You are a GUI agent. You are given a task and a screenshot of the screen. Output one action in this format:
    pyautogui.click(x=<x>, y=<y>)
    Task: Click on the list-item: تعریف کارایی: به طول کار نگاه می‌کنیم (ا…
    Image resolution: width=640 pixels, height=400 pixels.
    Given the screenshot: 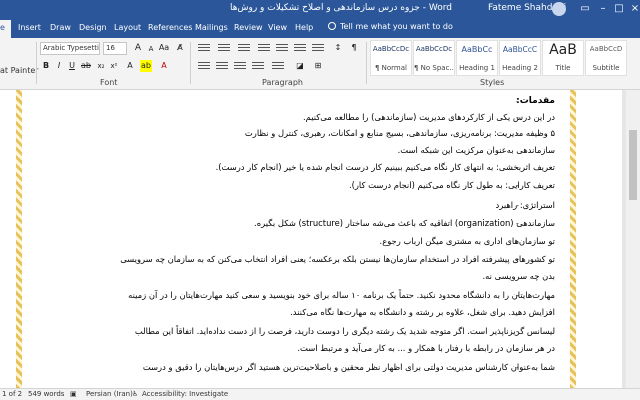 What is the action you would take?
    pyautogui.click(x=451, y=185)
    